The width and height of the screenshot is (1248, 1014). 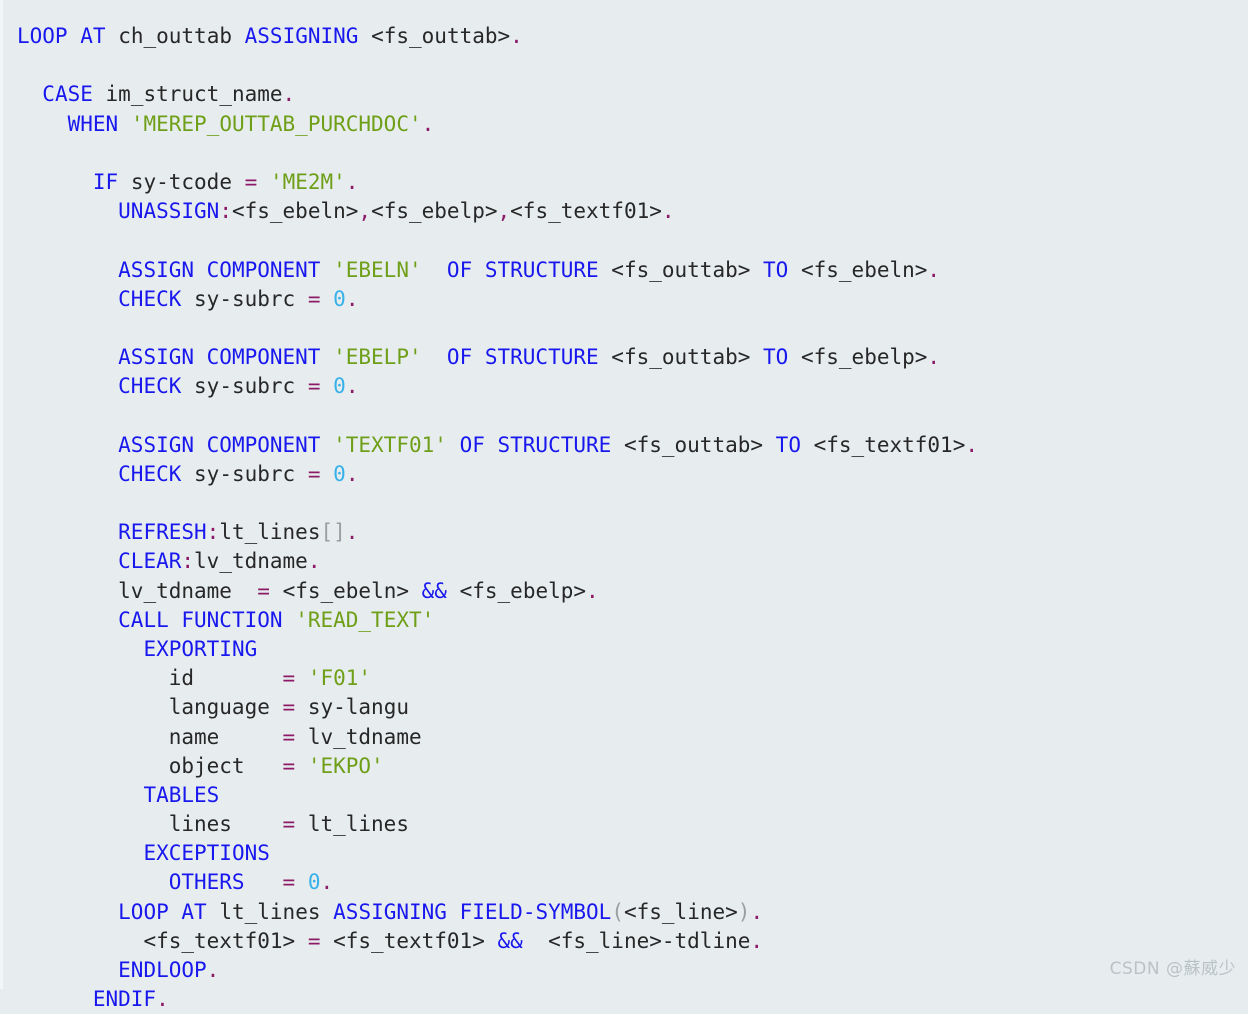 What do you see at coordinates (206, 853) in the screenshot?
I see `code-token-kw: EXCEPTIONS` at bounding box center [206, 853].